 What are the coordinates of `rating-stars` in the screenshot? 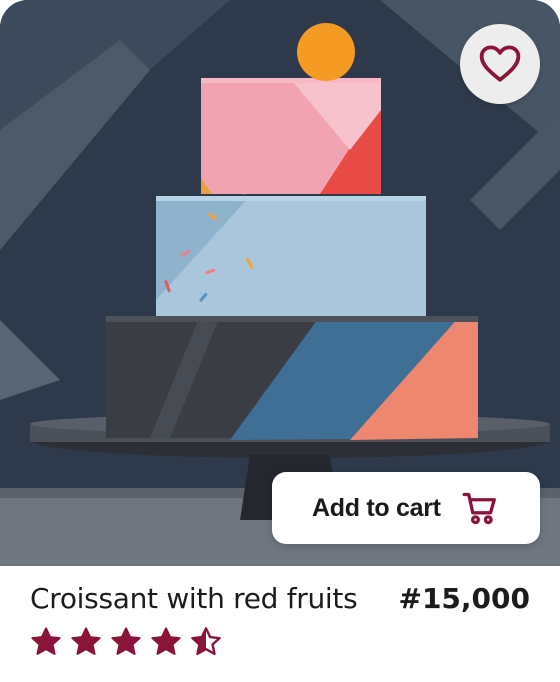 It's located at (126, 642).